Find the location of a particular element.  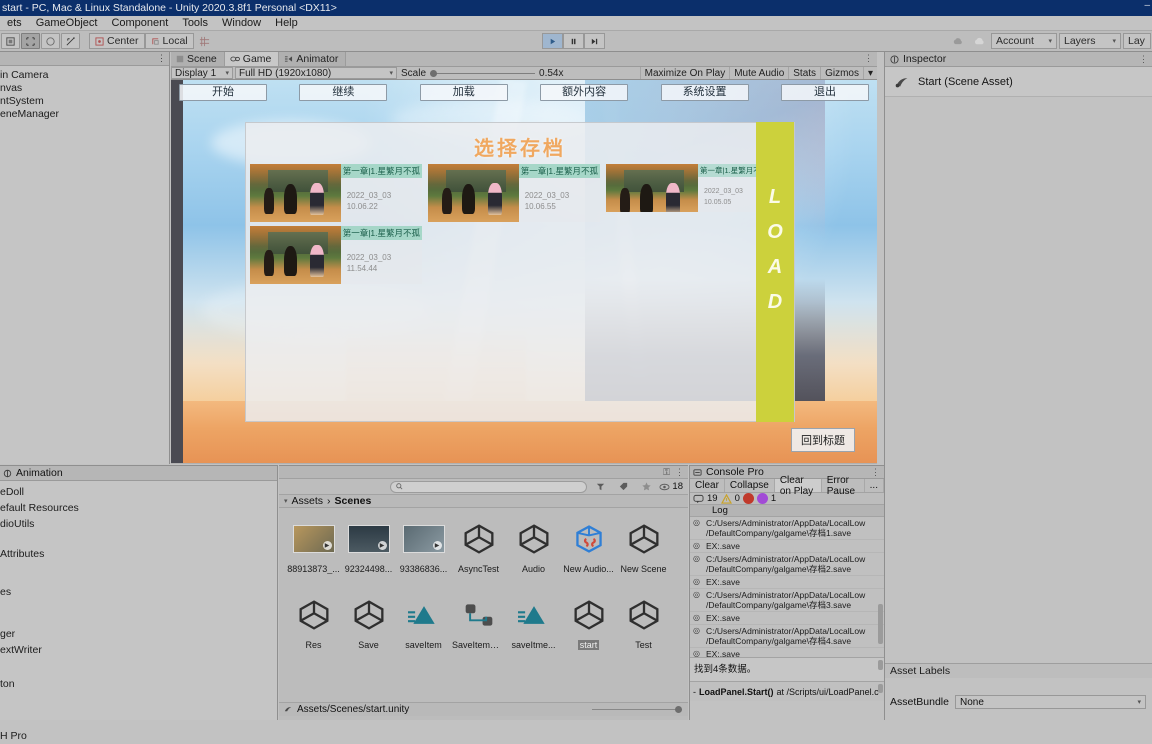

animation-list-item: dioUtils is located at coordinates (138, 524).